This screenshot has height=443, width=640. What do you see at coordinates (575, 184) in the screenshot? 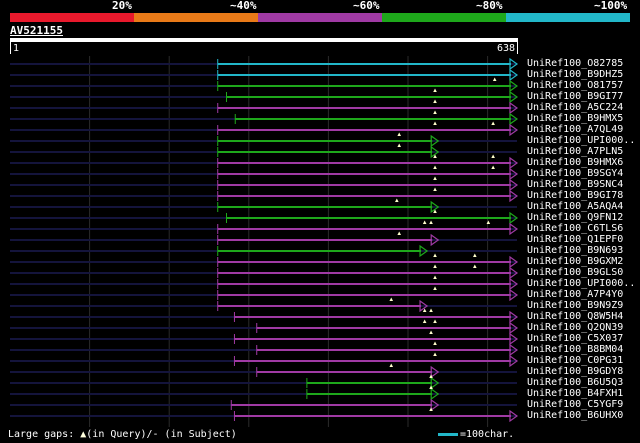
I see `hit-label: UniRef100_B9SNC4` at bounding box center [575, 184].